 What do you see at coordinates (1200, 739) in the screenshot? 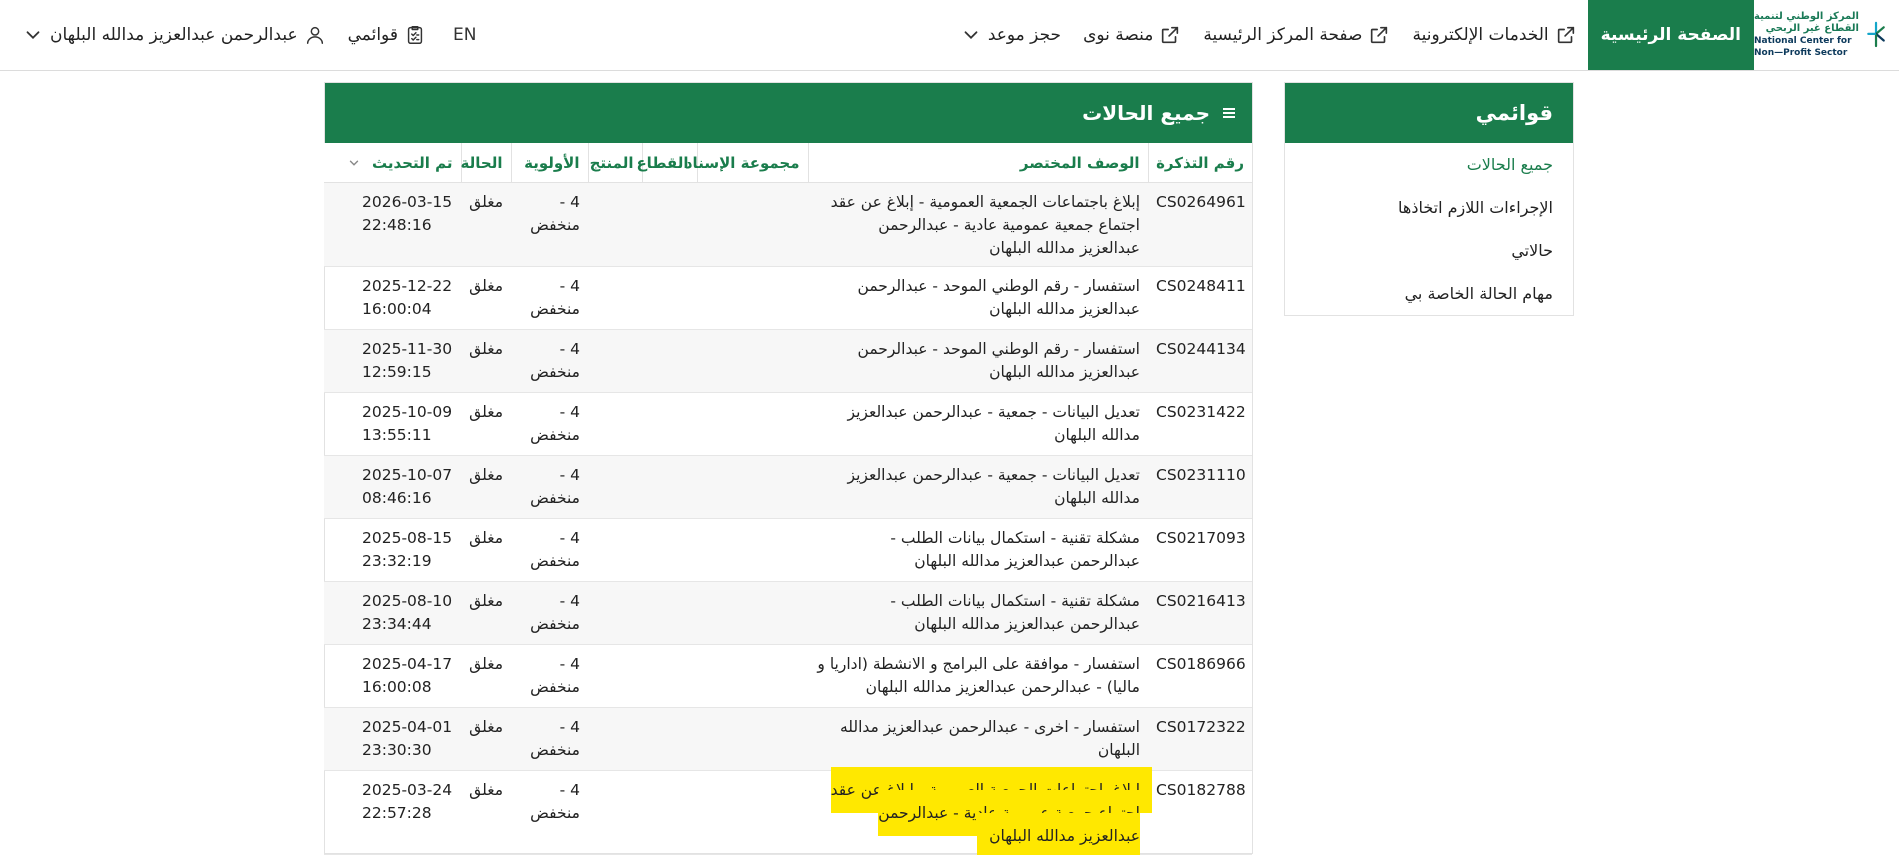
I see `ticket-number: CS0172322` at bounding box center [1200, 739].